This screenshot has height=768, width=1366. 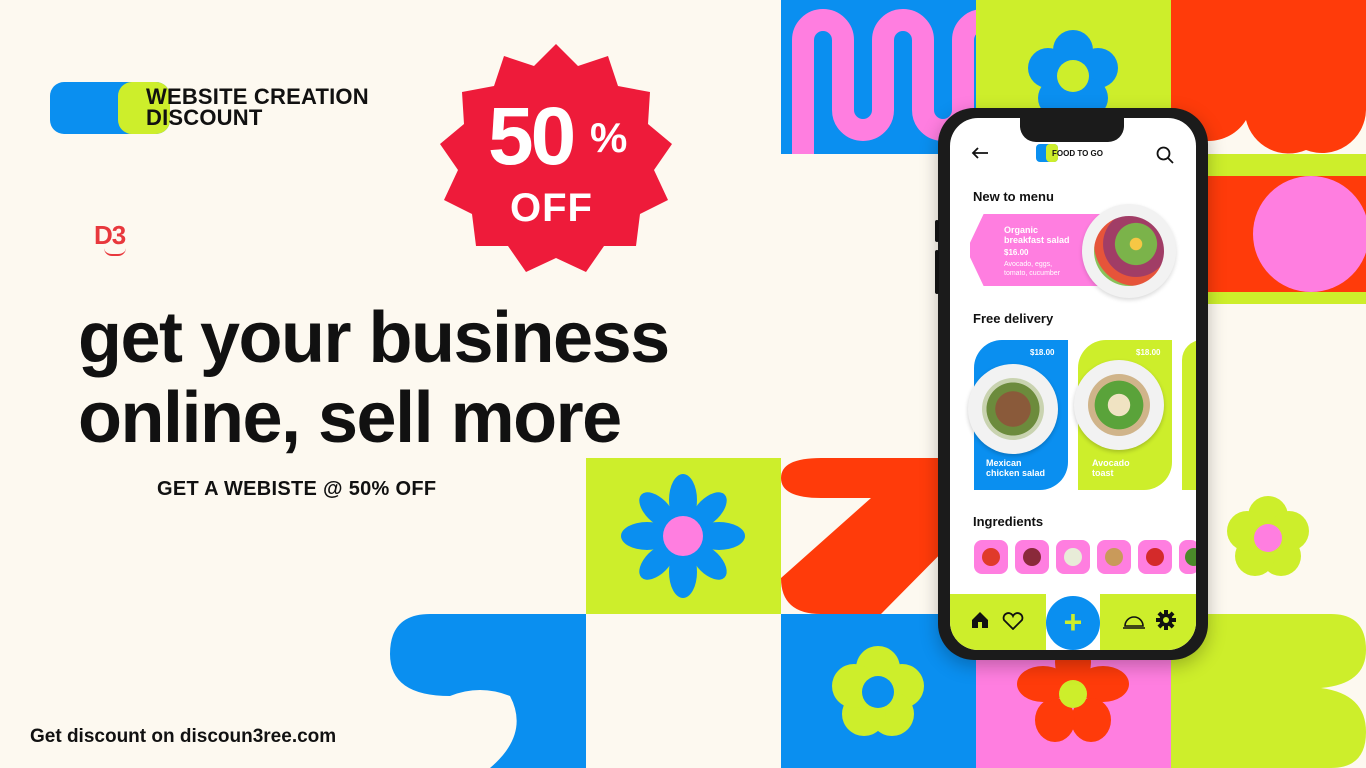 What do you see at coordinates (1013, 621) in the screenshot?
I see `heart-icon` at bounding box center [1013, 621].